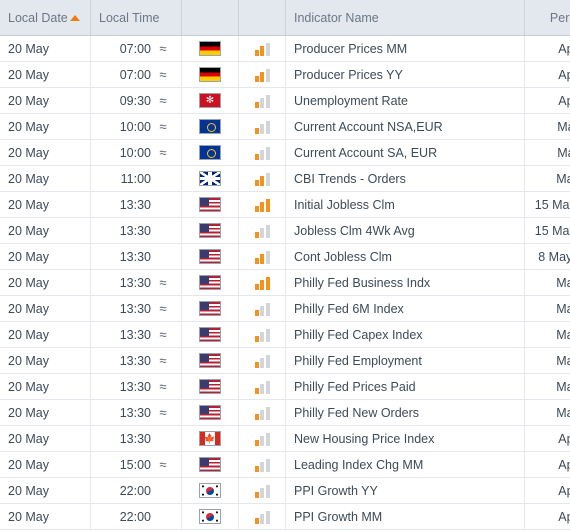 The image size is (570, 530). I want to click on table-row: 20 May07:00≈Producer Prices MMApr0.9%, so click(285, 49).